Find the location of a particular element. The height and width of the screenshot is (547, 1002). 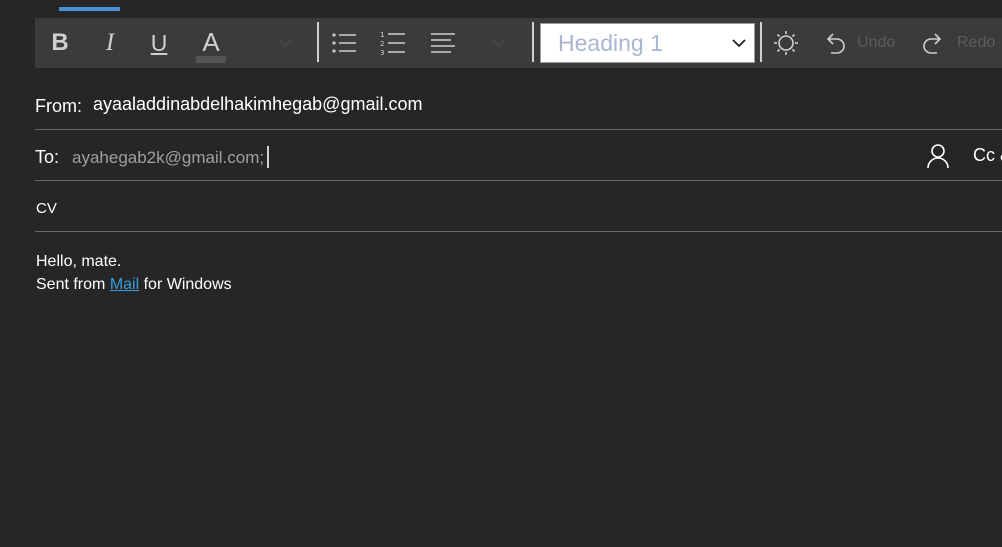

theme-icon is located at coordinates (786, 43).